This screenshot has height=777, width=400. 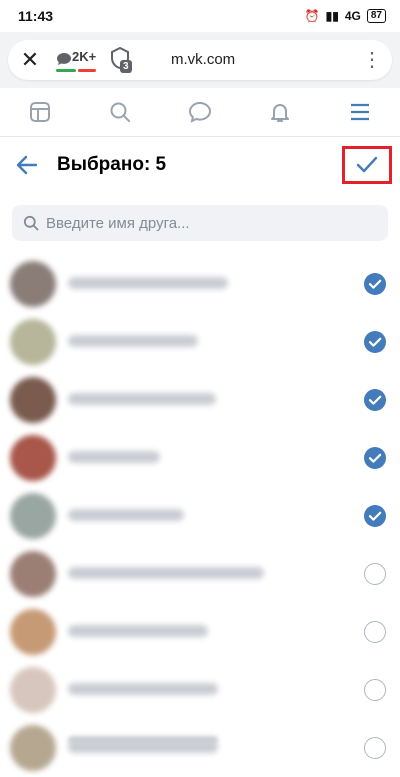 I want to click on tabs-button: 3, so click(x=123, y=61).